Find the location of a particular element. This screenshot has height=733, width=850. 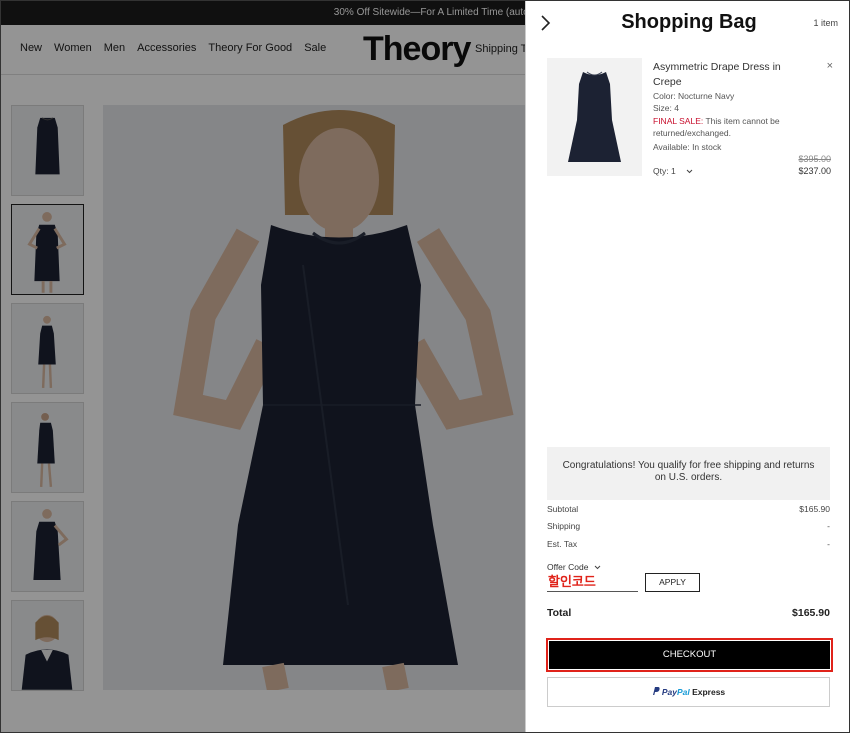

shipping-label: Shipping is located at coordinates (564, 526).